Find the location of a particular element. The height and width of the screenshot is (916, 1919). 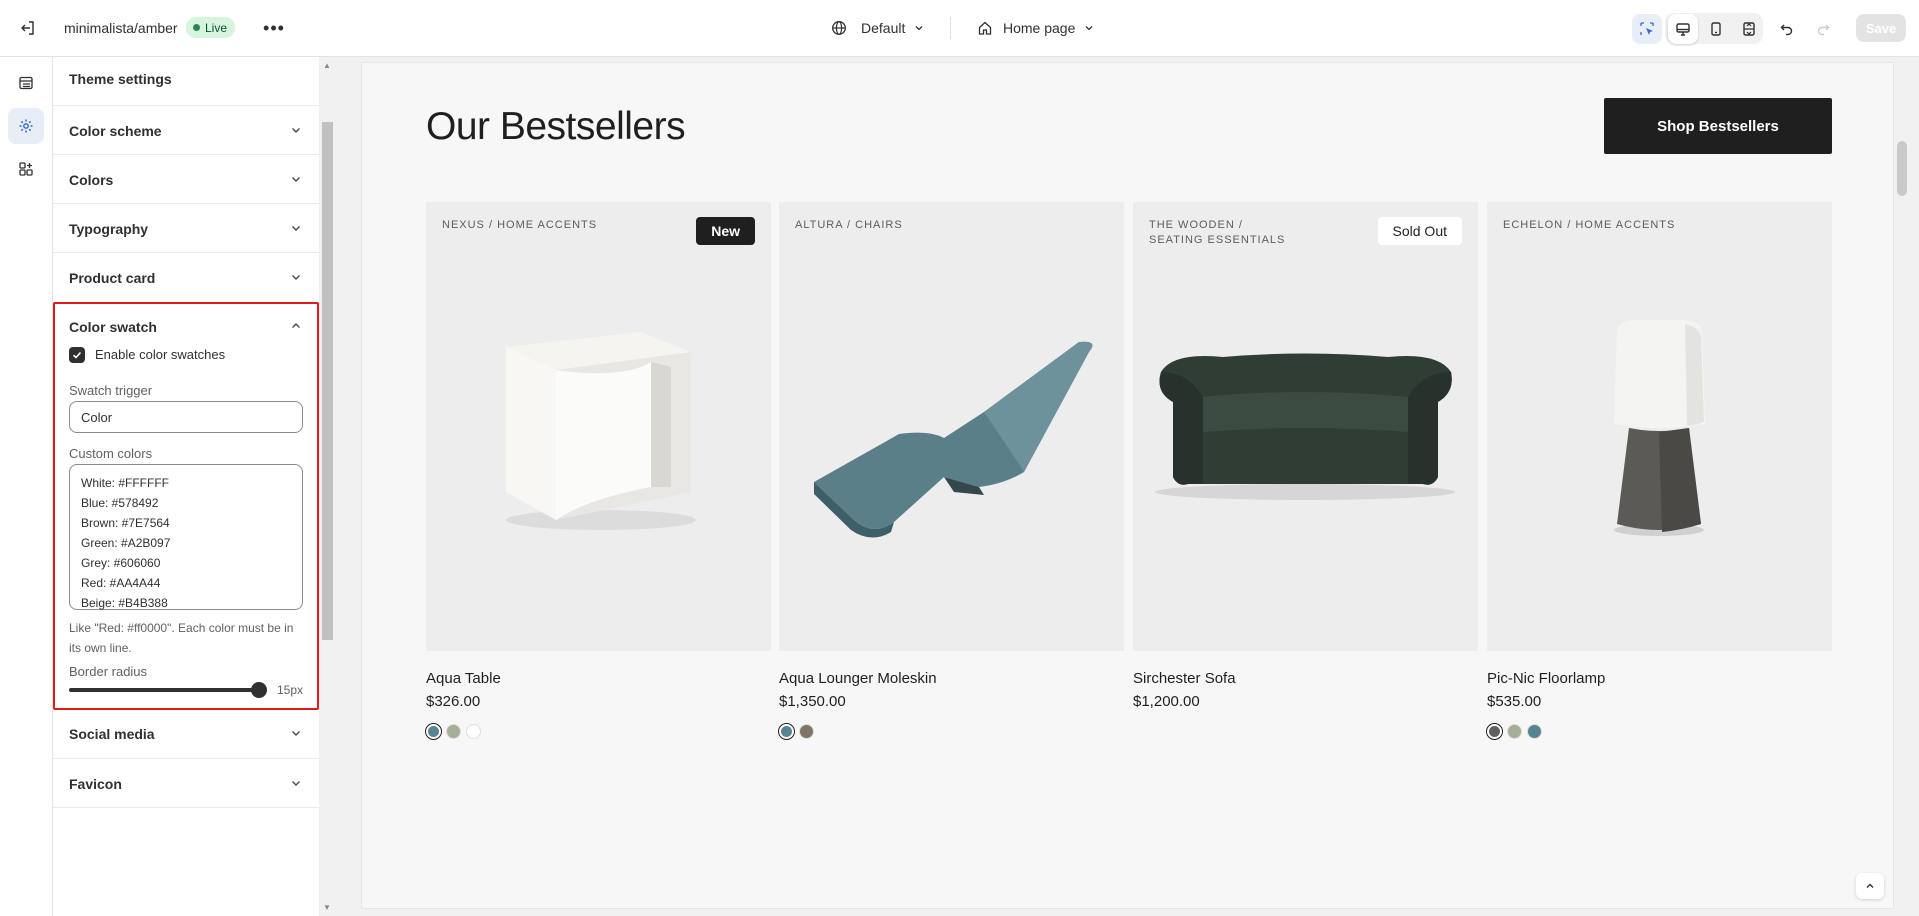

desktop-view-button is located at coordinates (1683, 29).